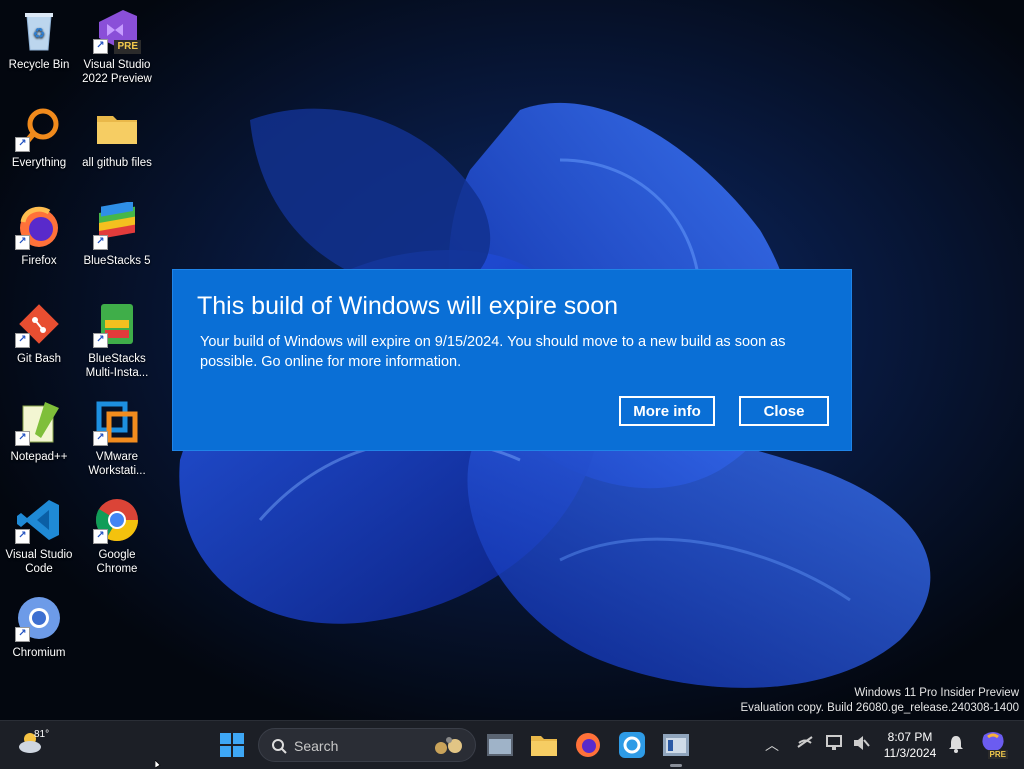 This screenshot has width=1024, height=769. I want to click on desktop-icon-firefox: ↗ Firefox, so click(39, 244).